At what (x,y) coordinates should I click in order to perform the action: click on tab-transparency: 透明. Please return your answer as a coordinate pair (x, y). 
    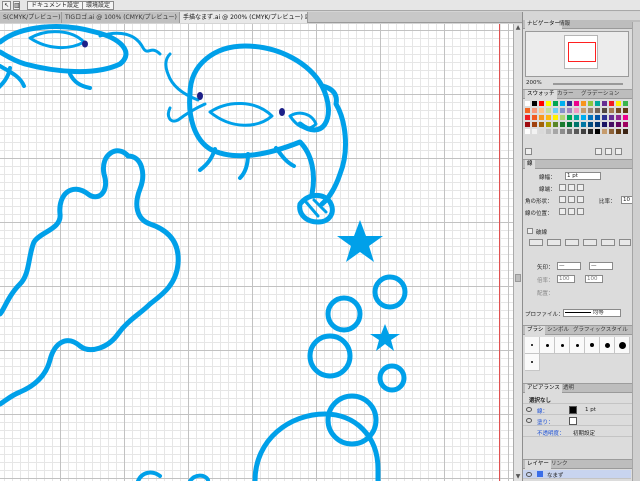
    Looking at the image, I should click on (568, 388).